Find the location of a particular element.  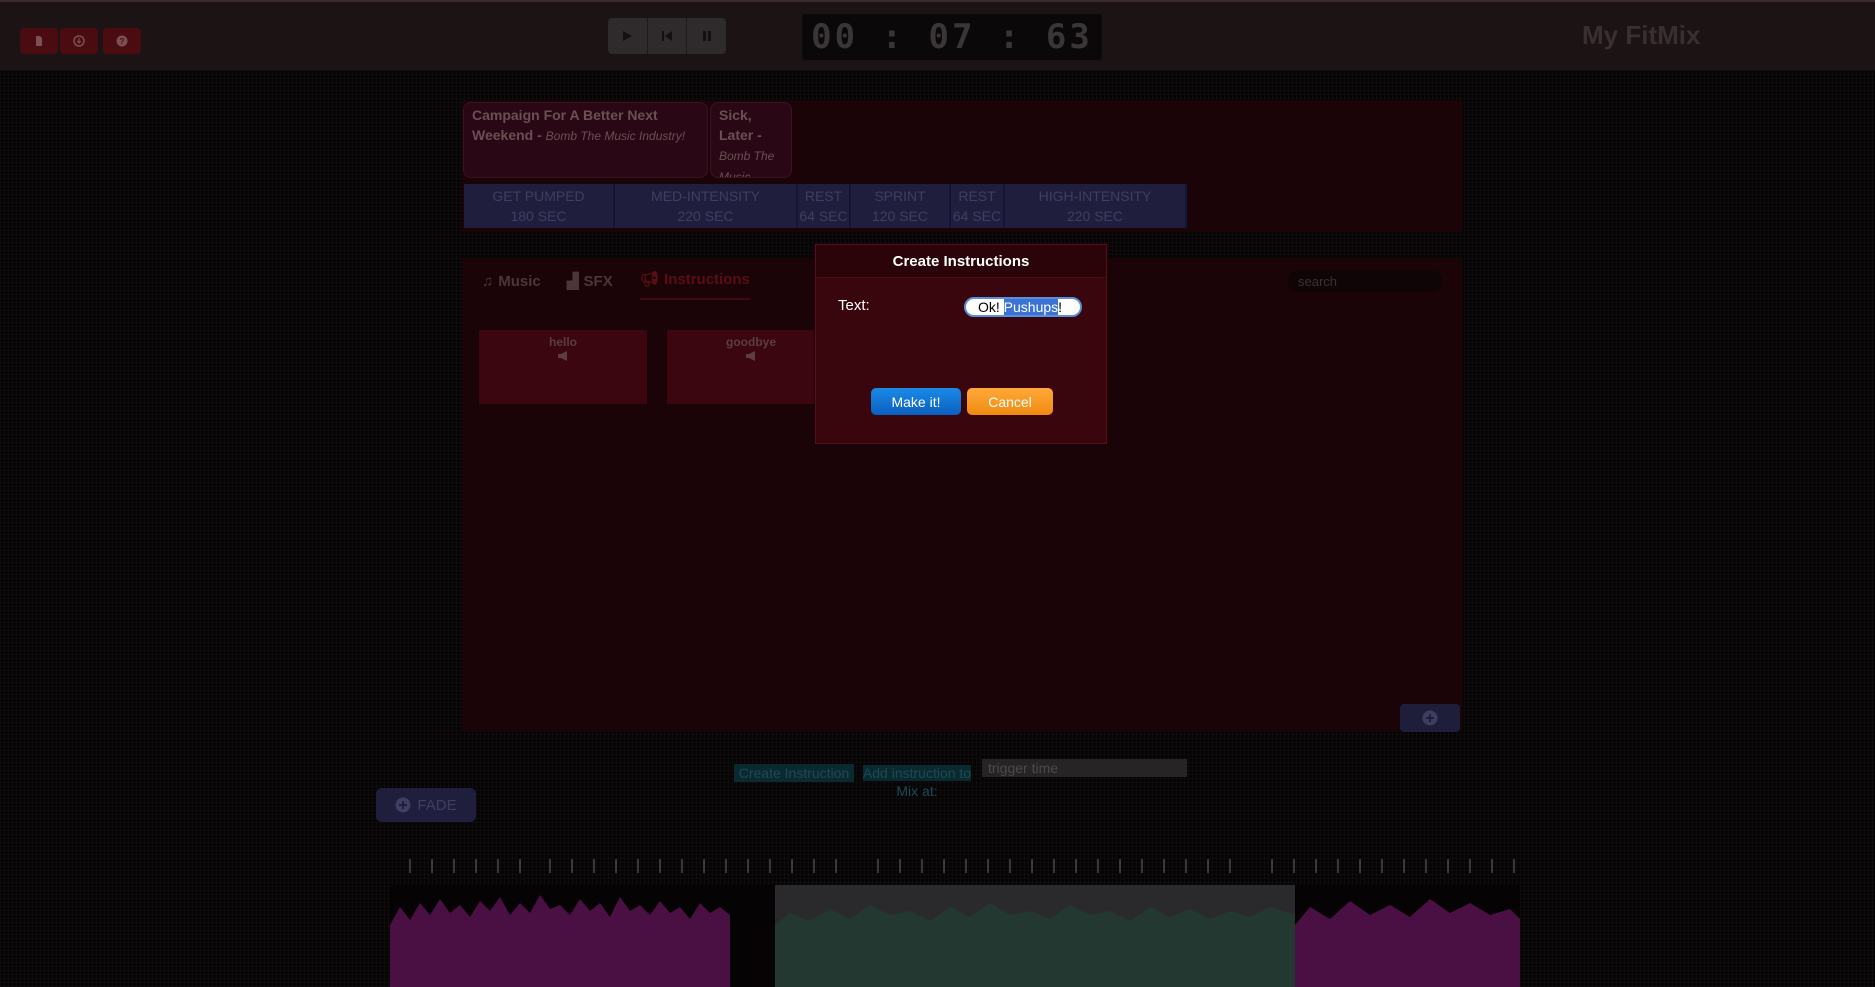

cancel-button: Cancel is located at coordinates (1010, 401).